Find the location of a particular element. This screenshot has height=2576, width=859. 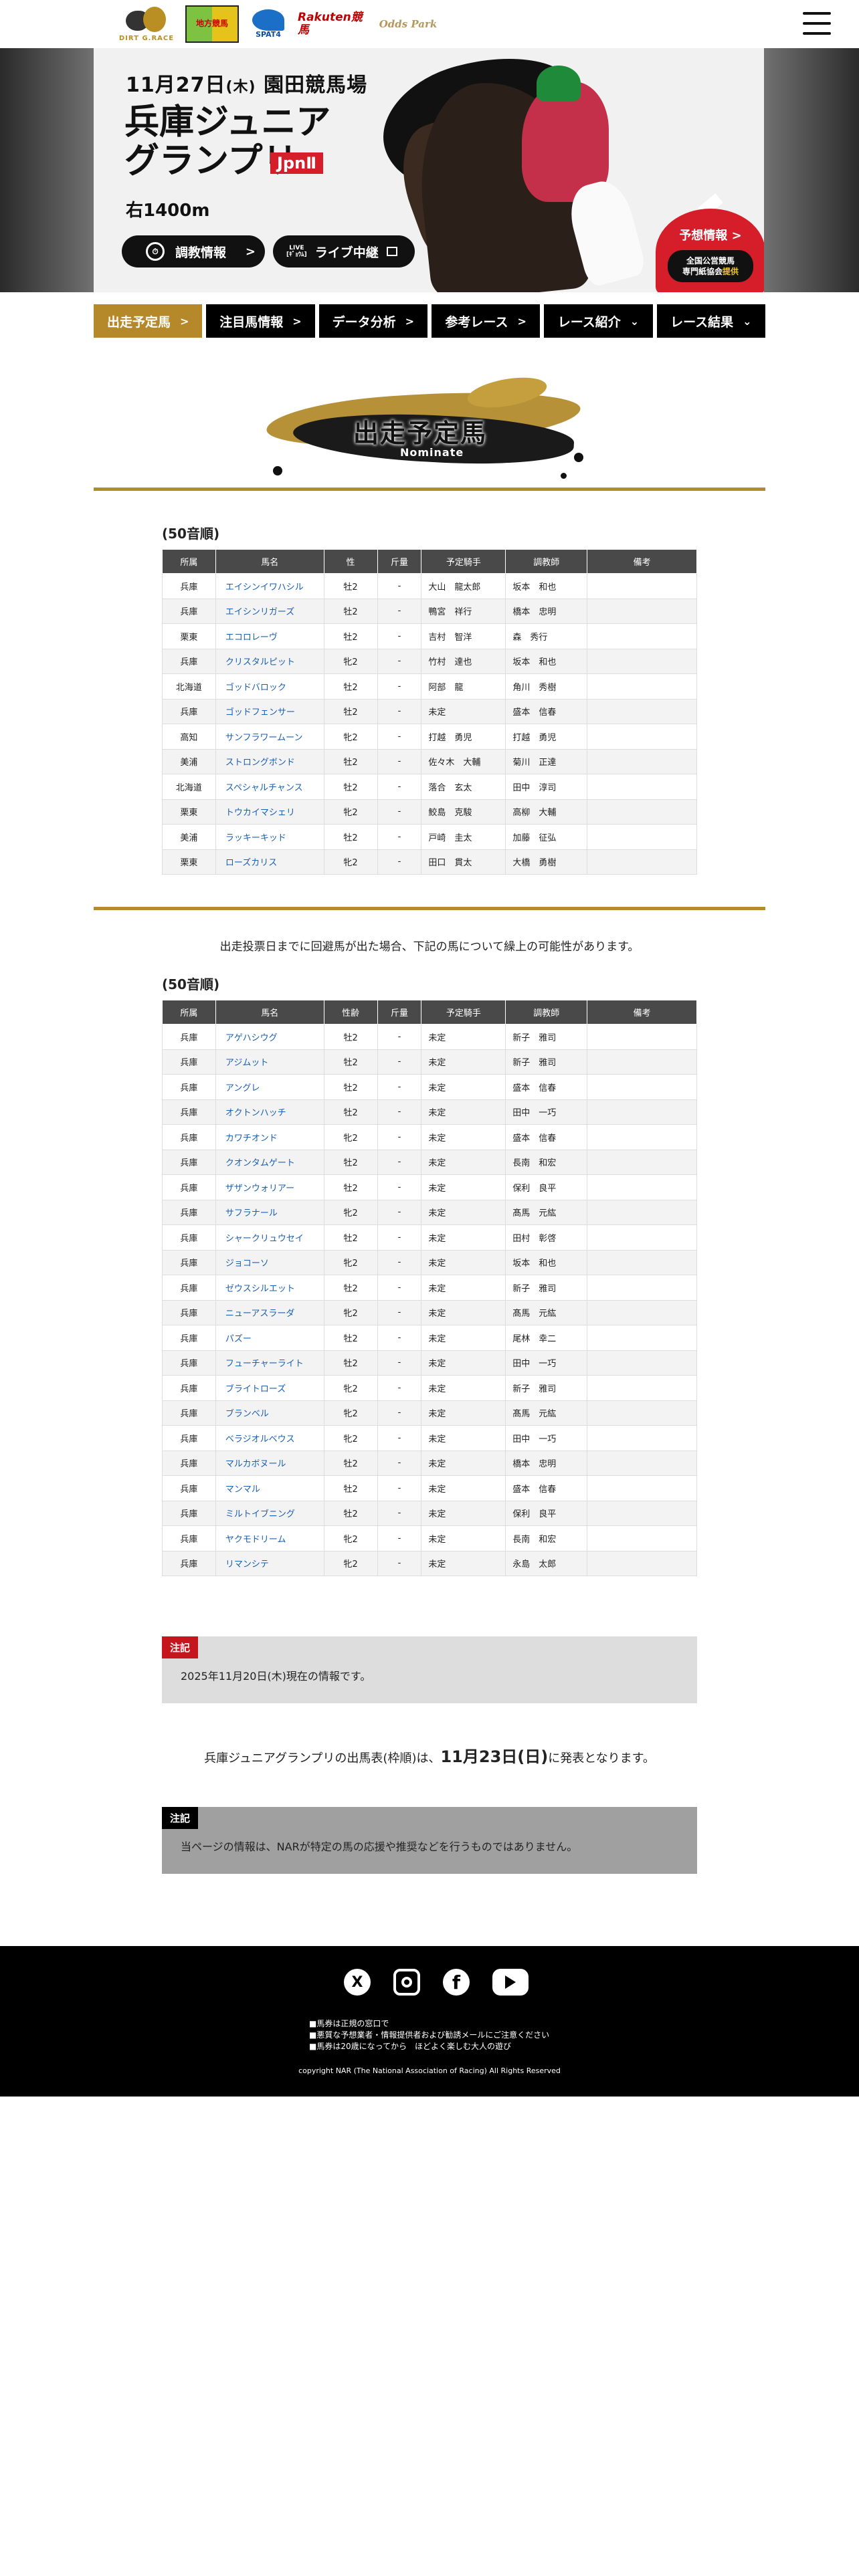

local-keiba-logo: 地方競馬 is located at coordinates (212, 24).